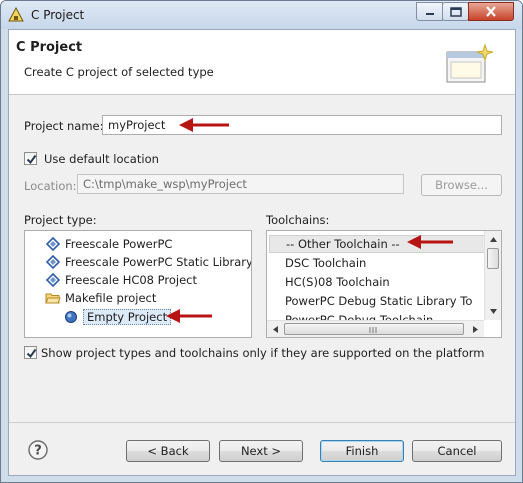 Image resolution: width=523 pixels, height=483 pixels. I want to click on tree-item-freescale-hc08-project: Freescale HC08 Project, so click(121, 280).